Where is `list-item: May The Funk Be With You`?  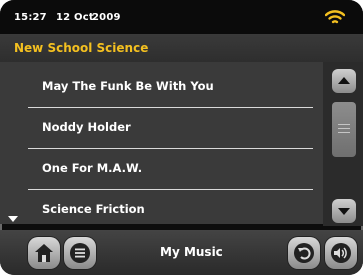
list-item: May The Funk Be With You is located at coordinates (170, 87).